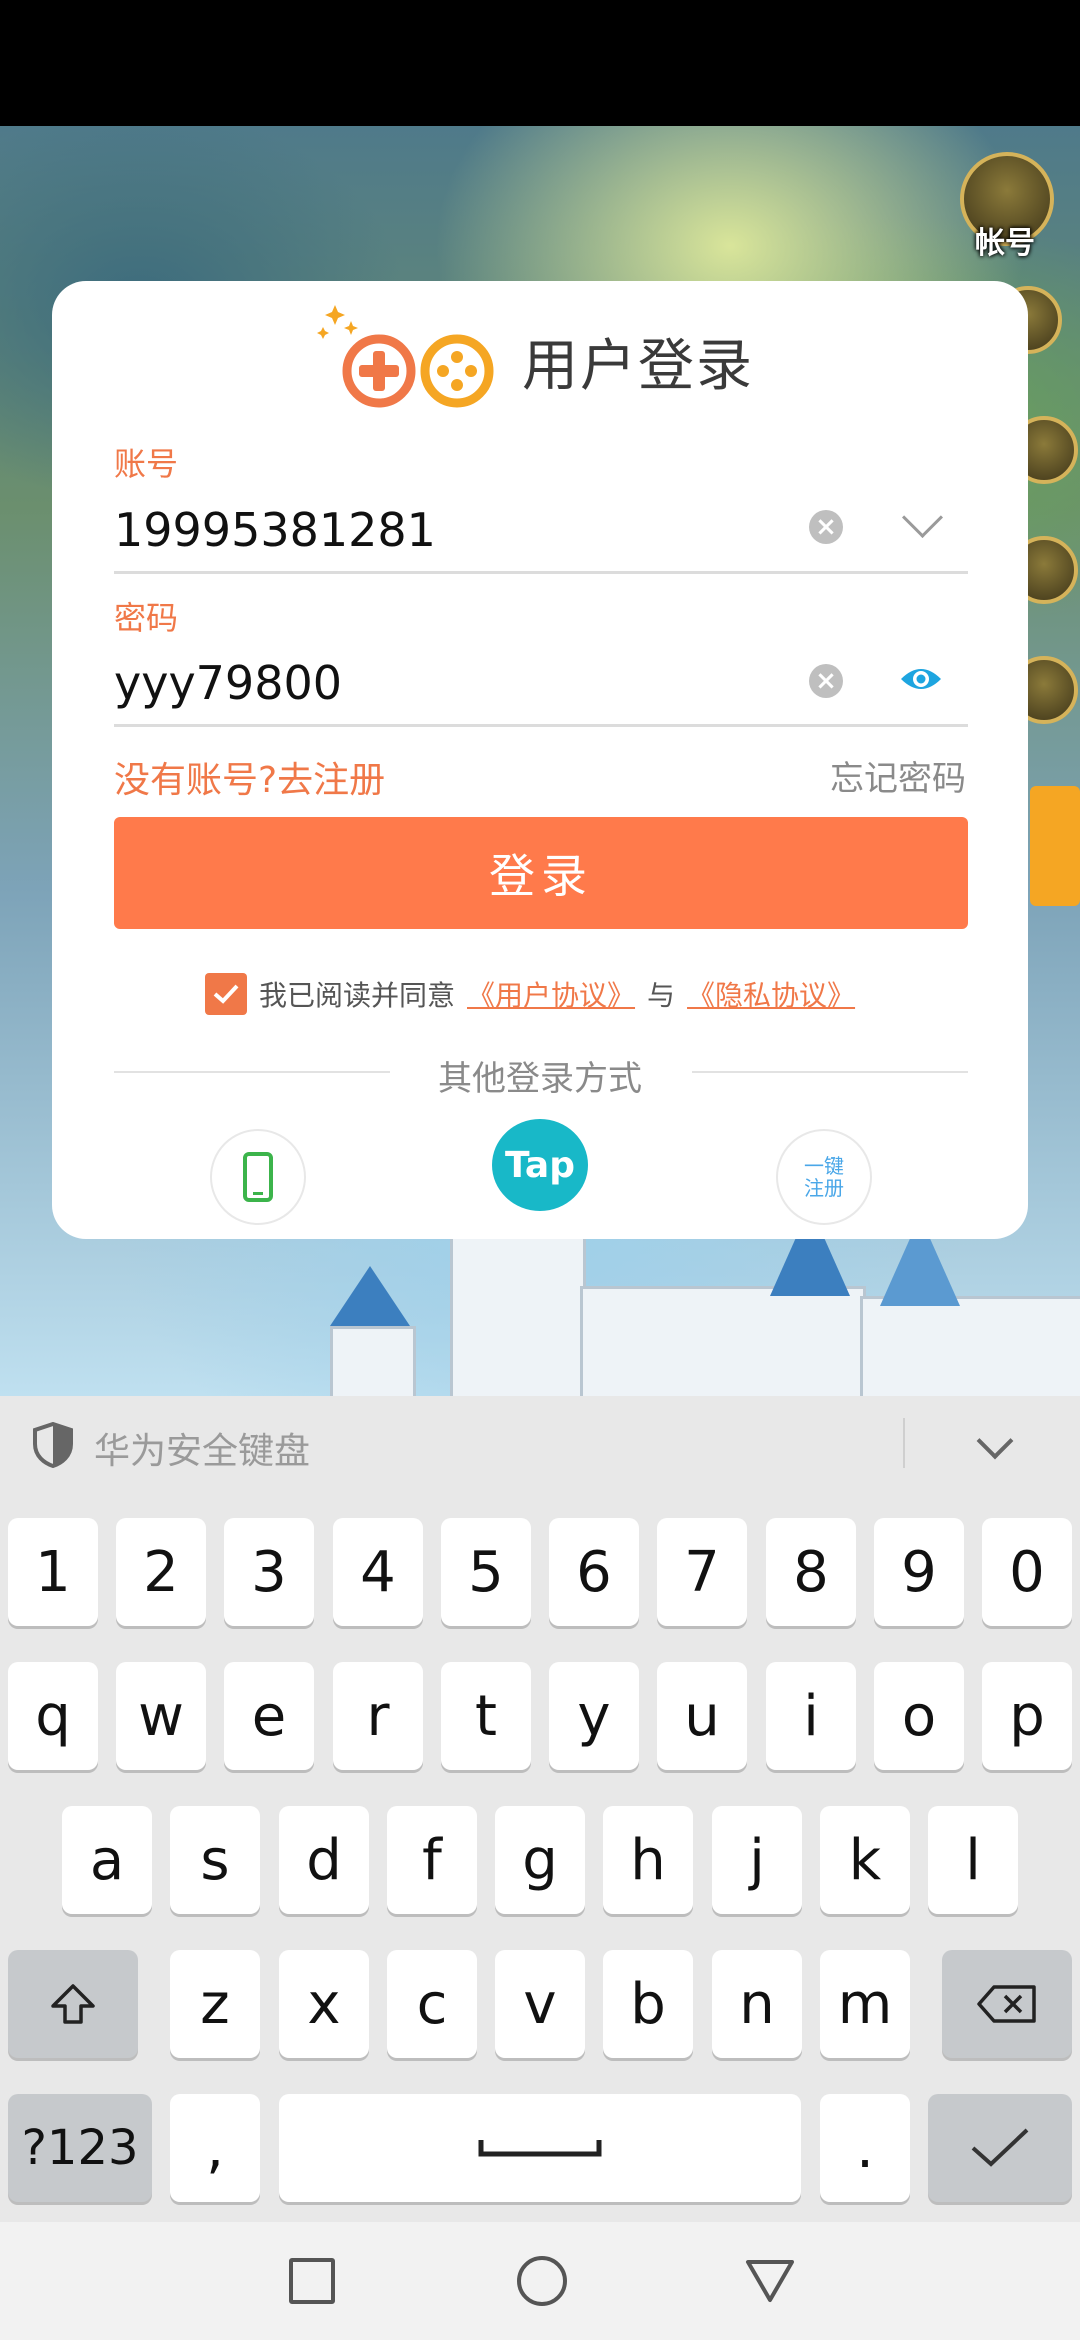 Image resolution: width=1080 pixels, height=2340 pixels. What do you see at coordinates (541, 725) in the screenshot?
I see `password-underline` at bounding box center [541, 725].